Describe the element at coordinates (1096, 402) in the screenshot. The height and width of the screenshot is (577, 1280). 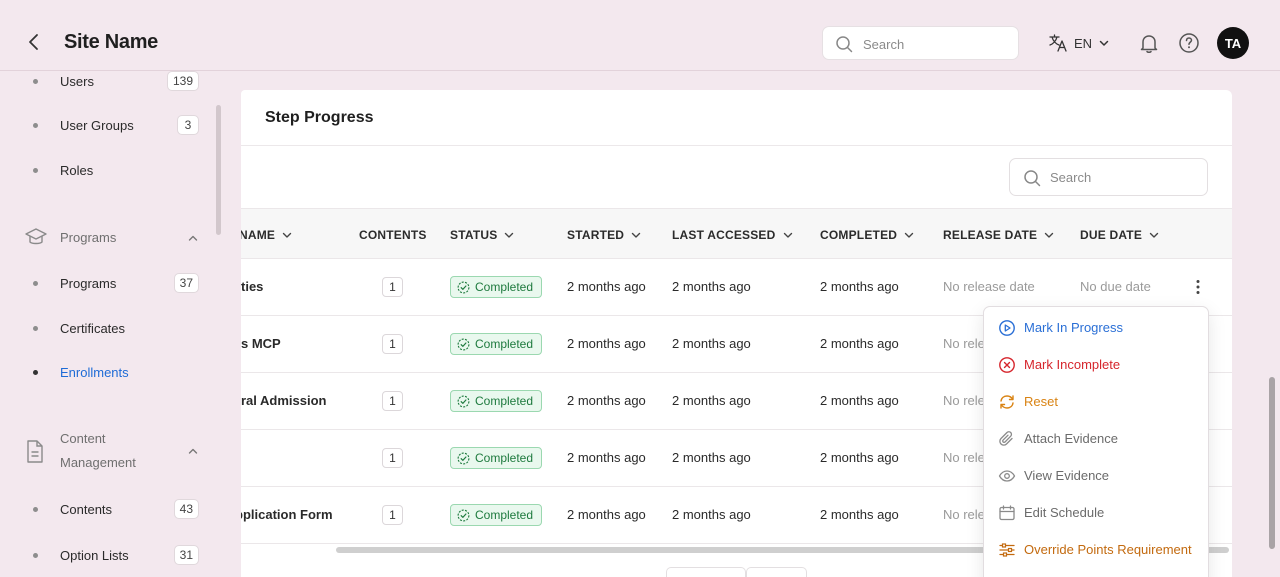
I see `menu-item-reset: Reset` at that location.